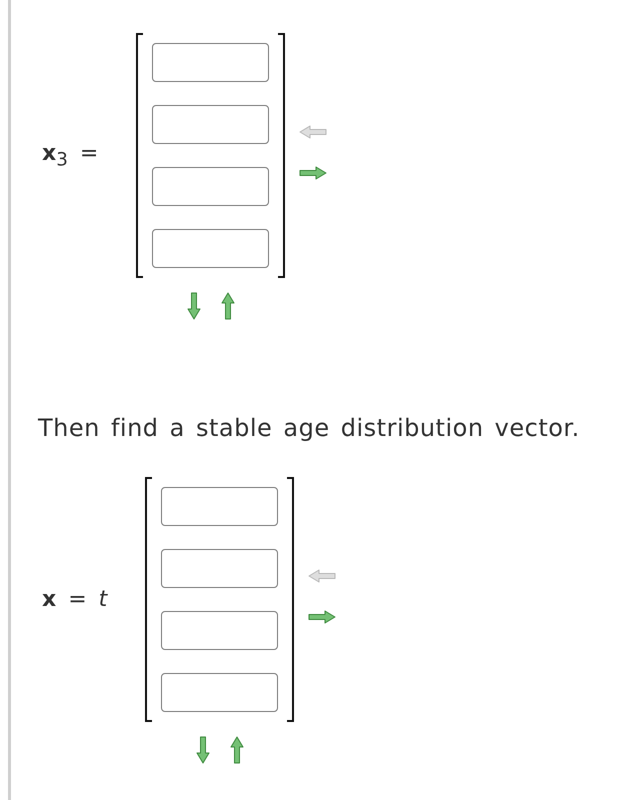  What do you see at coordinates (309, 428) in the screenshot?
I see `instruction-text: Then find a stable age distribution vector.` at bounding box center [309, 428].